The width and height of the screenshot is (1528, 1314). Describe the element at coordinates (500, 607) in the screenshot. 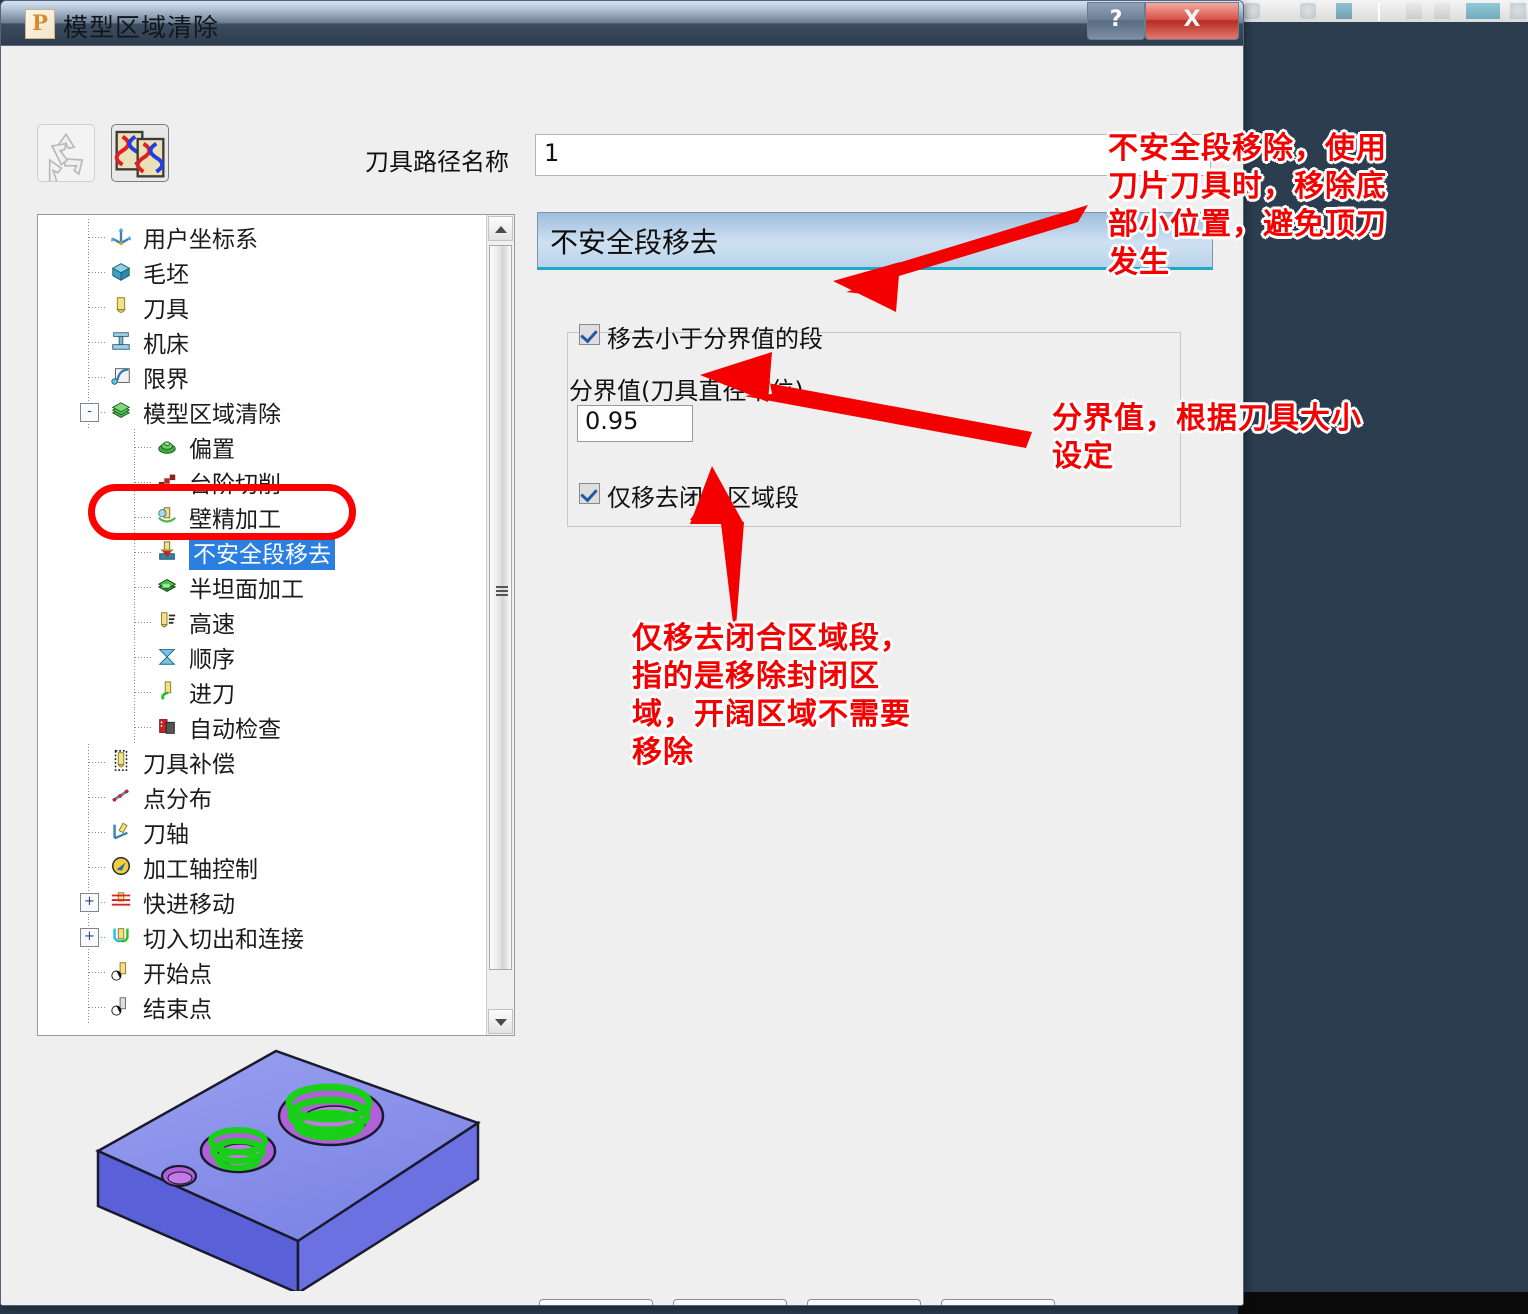

I see `scrollbar-thumb` at that location.